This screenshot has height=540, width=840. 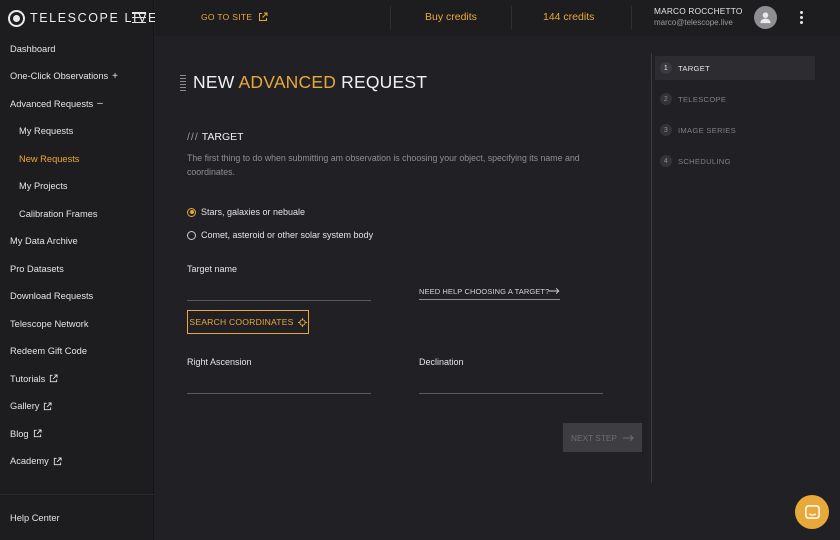 What do you see at coordinates (29, 461) in the screenshot?
I see `sidebar-item-label: Academy` at bounding box center [29, 461].